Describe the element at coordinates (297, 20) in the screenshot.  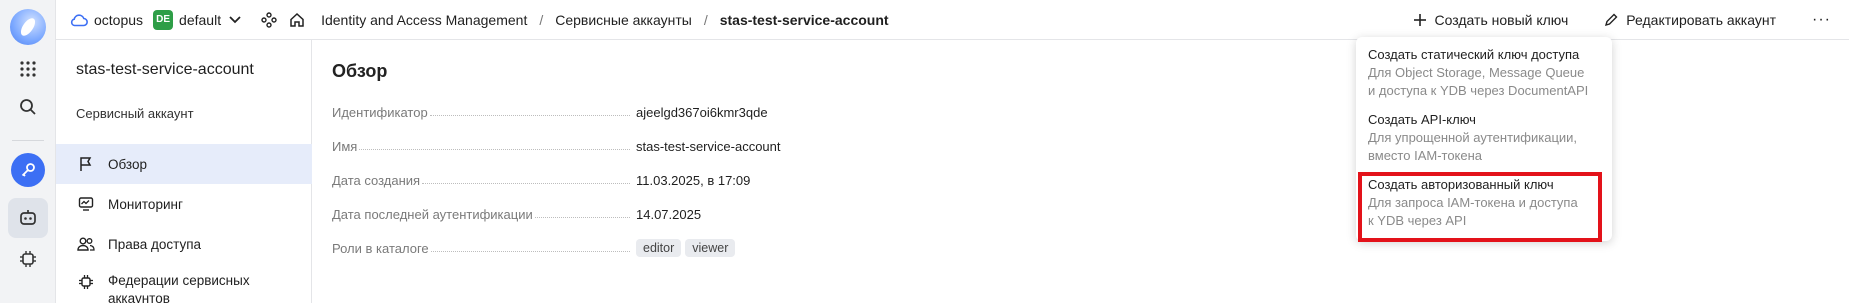
I see `home-icon` at that location.